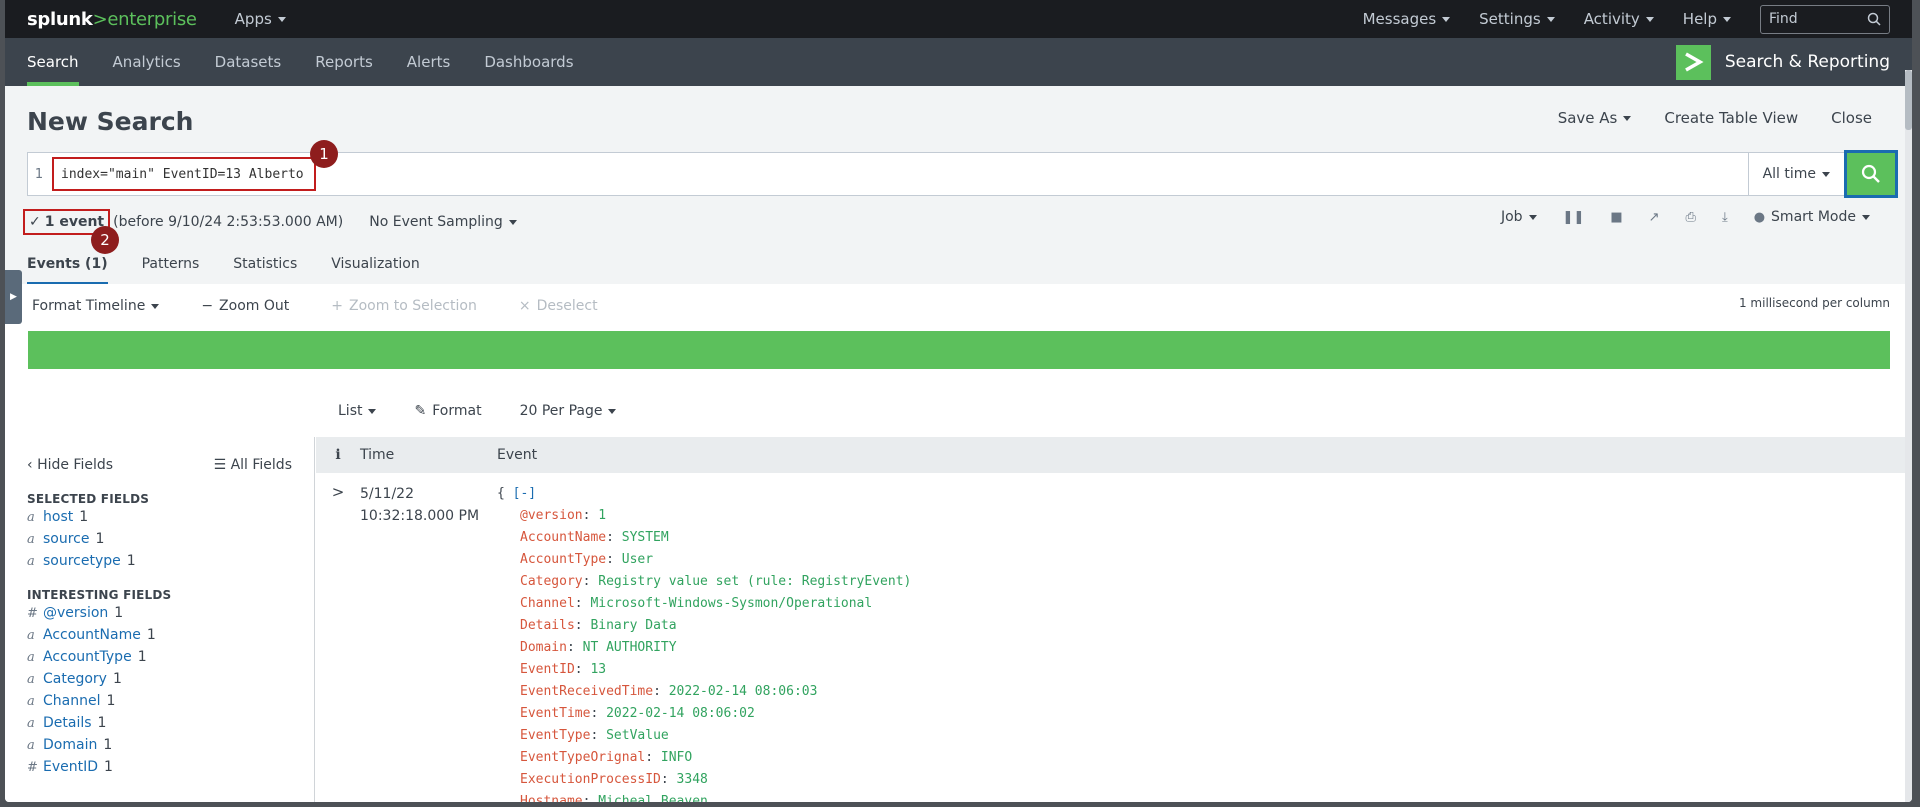  Describe the element at coordinates (1908, 436) in the screenshot. I see `page-scrollbar` at that location.